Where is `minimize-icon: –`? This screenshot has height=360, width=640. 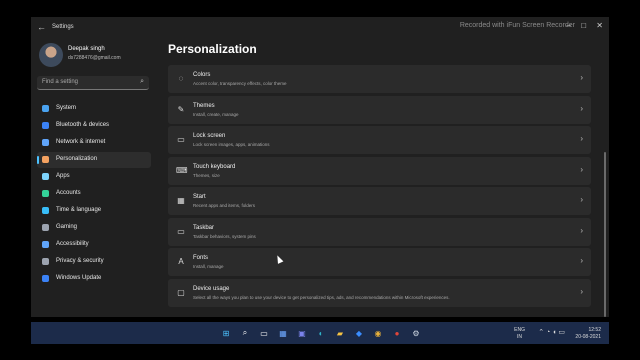 minimize-icon: – is located at coordinates (569, 25).